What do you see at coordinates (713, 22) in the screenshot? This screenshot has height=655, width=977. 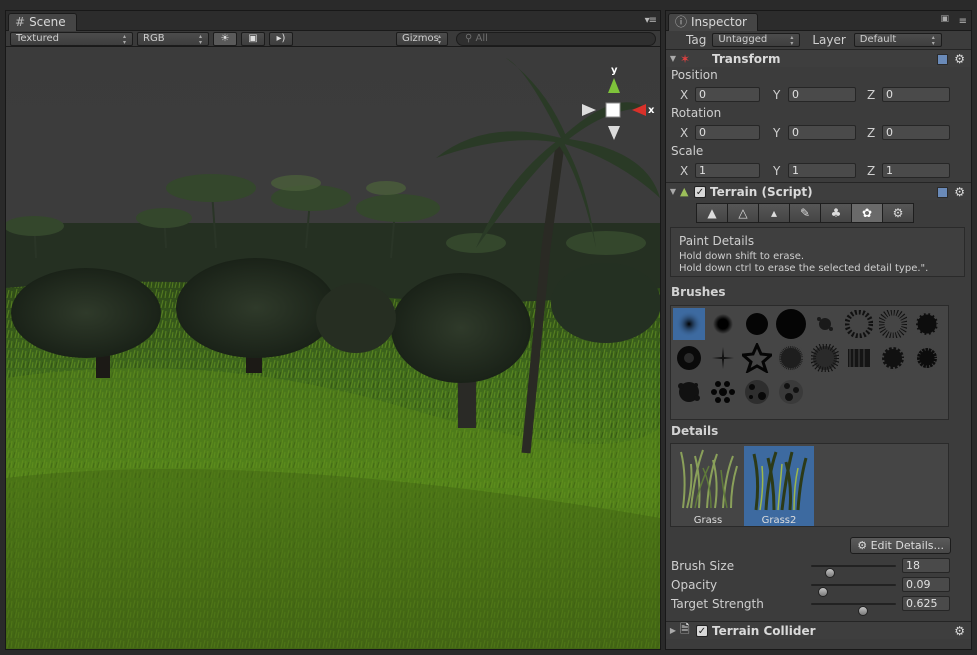 I see `inspector-tab: ⓘ Inspector` at bounding box center [713, 22].